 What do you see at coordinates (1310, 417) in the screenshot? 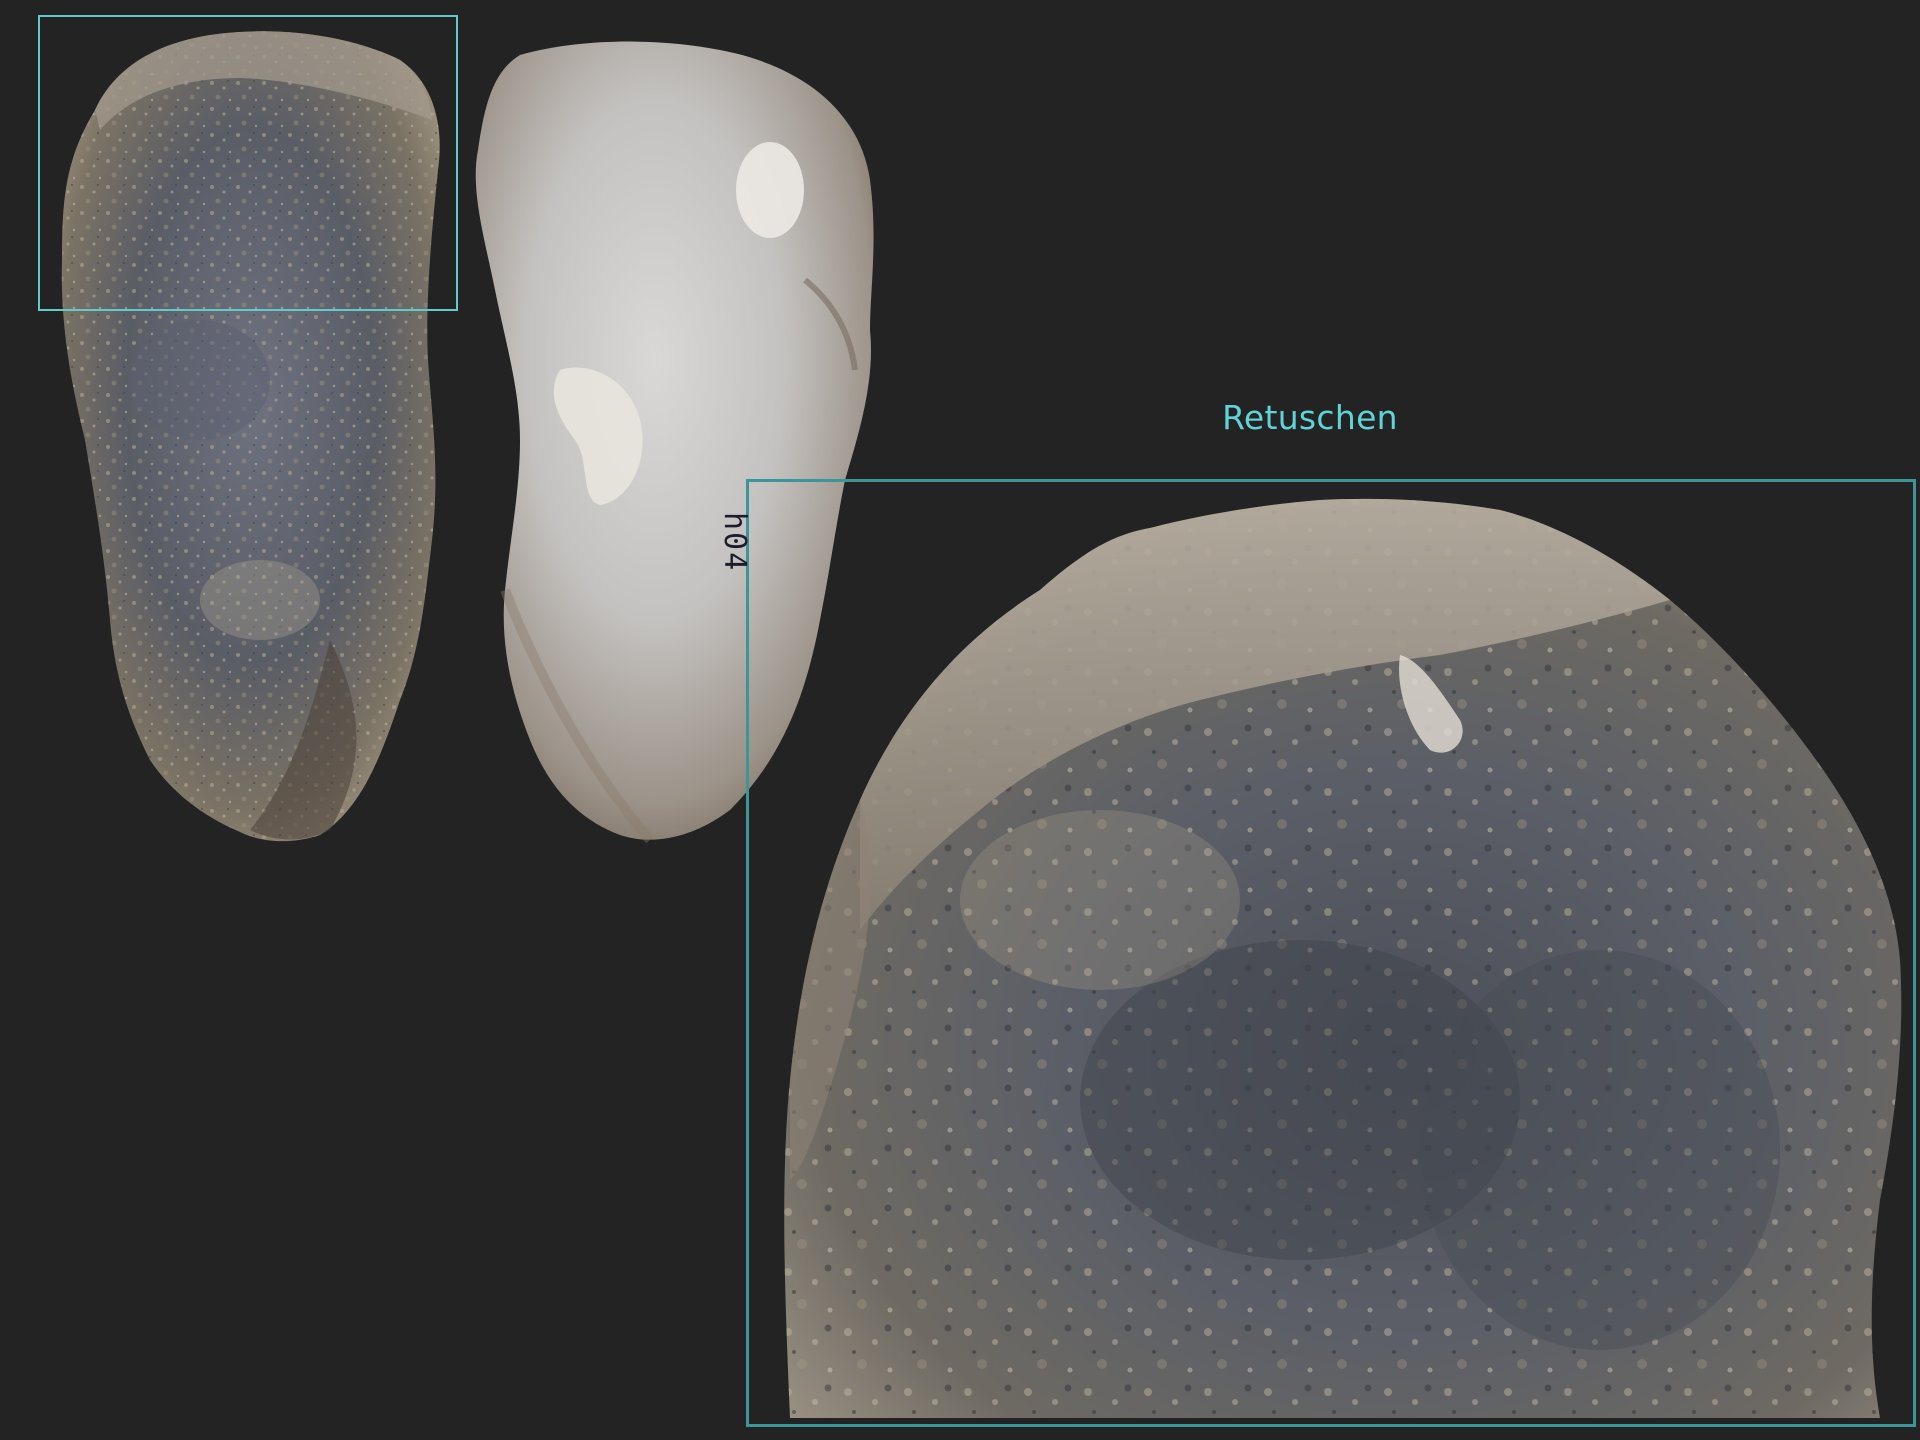
I see `retouch-caption: Retuschen` at bounding box center [1310, 417].